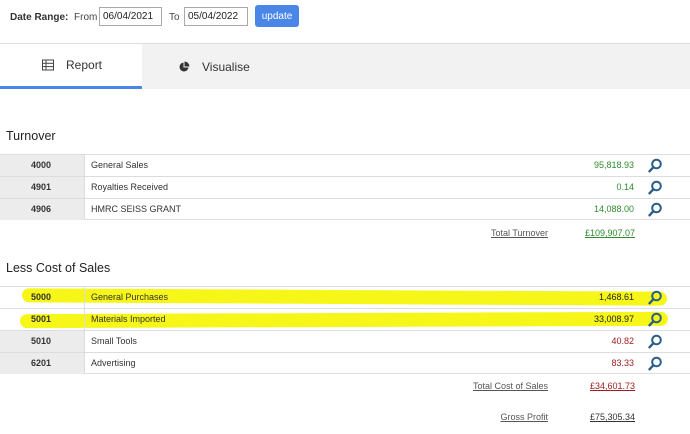 The height and width of the screenshot is (434, 690). I want to click on tab-report: Report, so click(71, 66).